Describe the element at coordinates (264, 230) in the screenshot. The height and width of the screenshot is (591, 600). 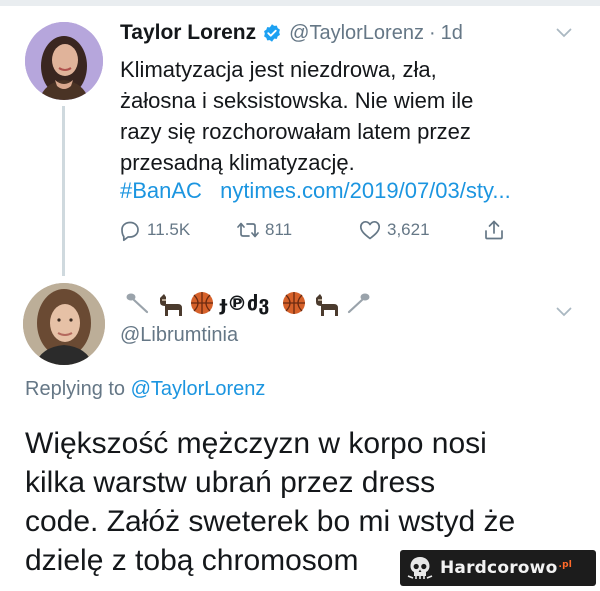
I see `retweet-button: 811` at that location.